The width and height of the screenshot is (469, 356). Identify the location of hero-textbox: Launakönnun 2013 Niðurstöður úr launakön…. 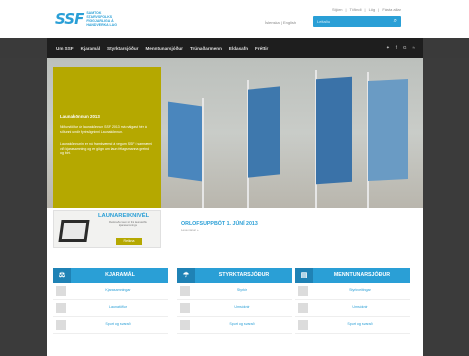
(107, 137).